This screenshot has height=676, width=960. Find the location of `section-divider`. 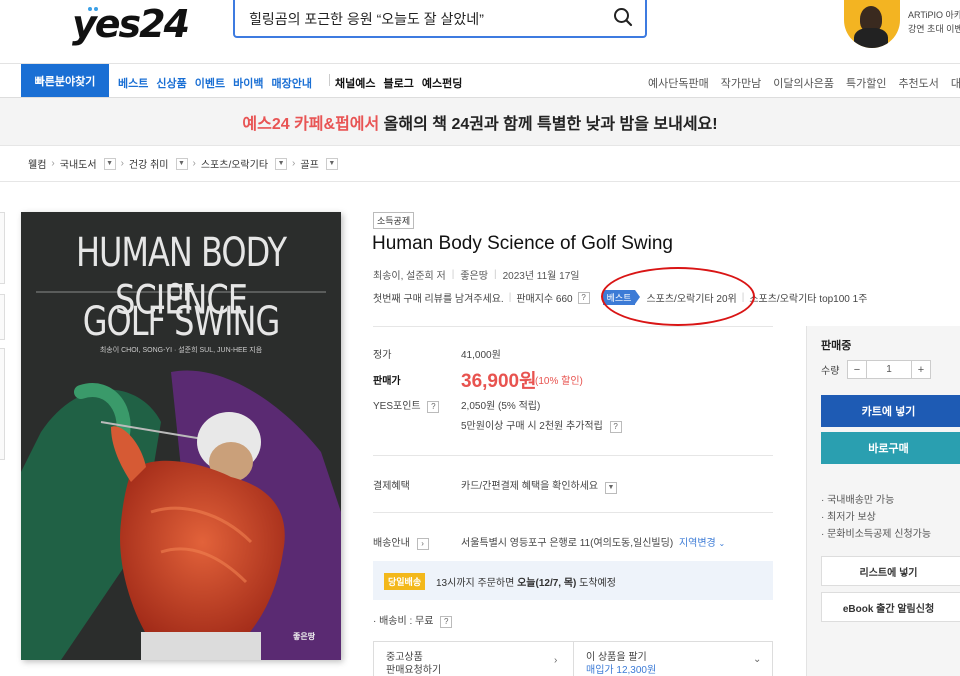

section-divider is located at coordinates (573, 512).